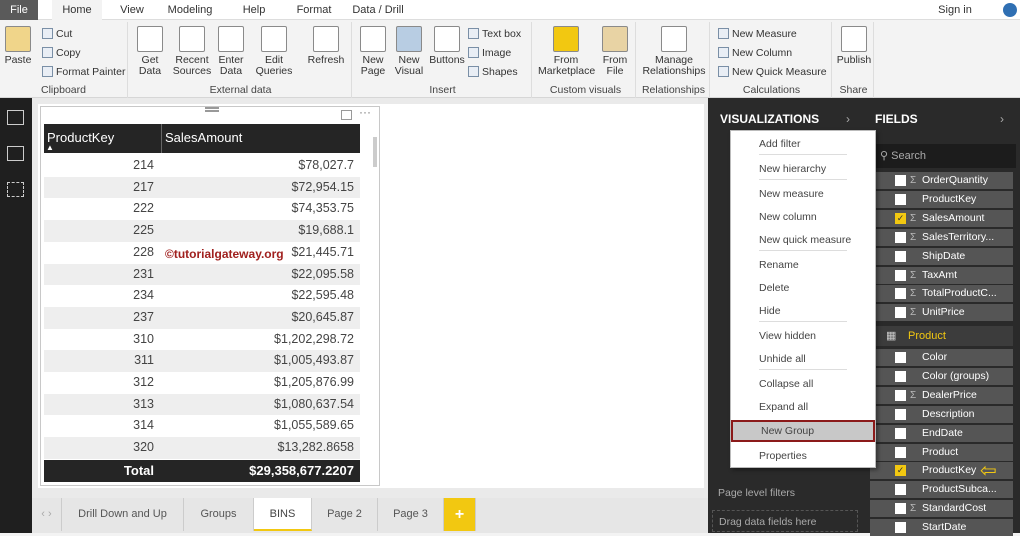 Image resolution: width=1020 pixels, height=536 pixels. What do you see at coordinates (274, 51) in the screenshot?
I see `edit-queries-button: Edit Queries` at bounding box center [274, 51].